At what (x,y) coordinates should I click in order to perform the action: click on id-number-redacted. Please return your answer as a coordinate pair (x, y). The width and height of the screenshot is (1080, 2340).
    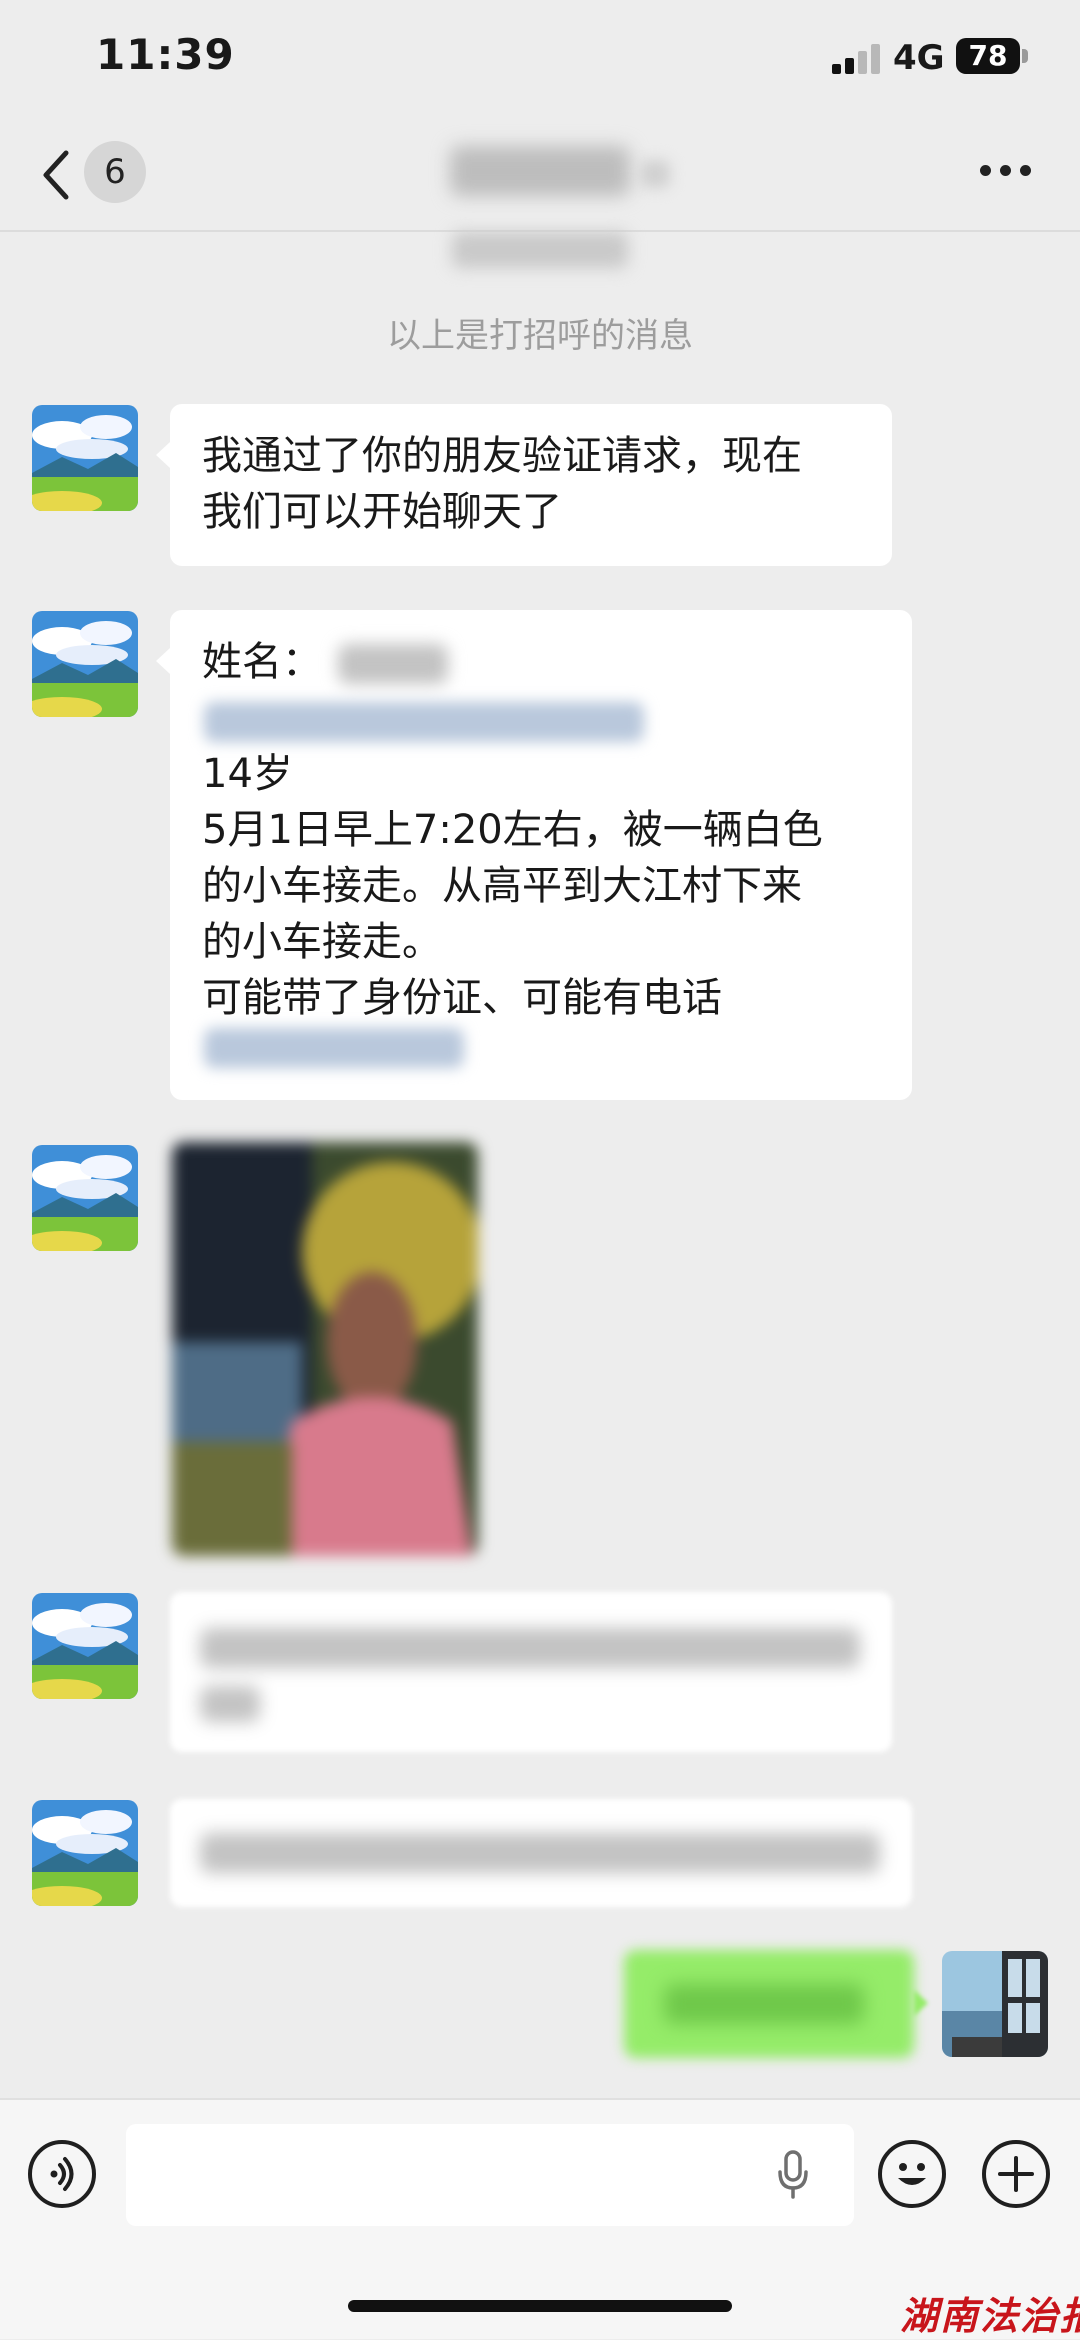
    Looking at the image, I should click on (424, 722).